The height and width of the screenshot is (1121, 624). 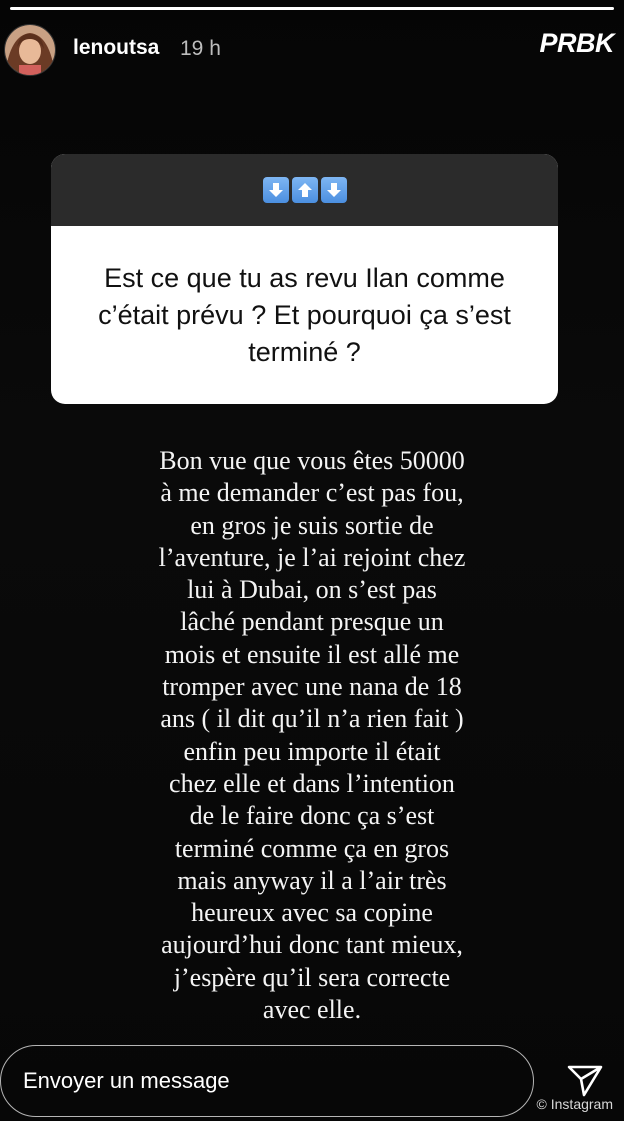 I want to click on sticker-header, so click(x=304, y=190).